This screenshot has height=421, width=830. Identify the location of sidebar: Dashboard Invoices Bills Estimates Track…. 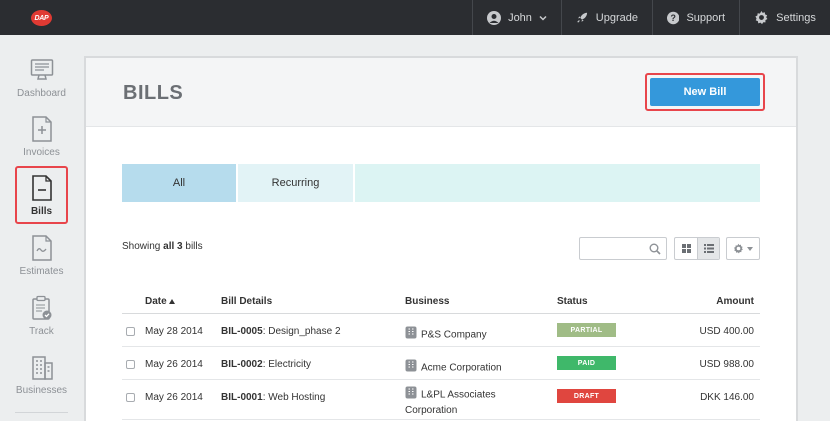
(41, 228).